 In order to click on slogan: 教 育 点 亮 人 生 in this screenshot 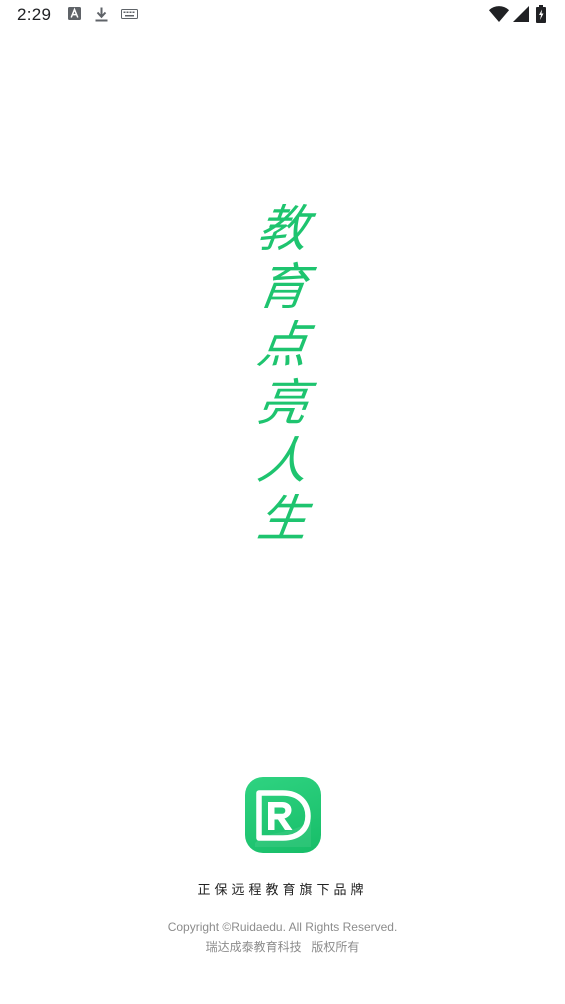, I will do `click(283, 374)`.